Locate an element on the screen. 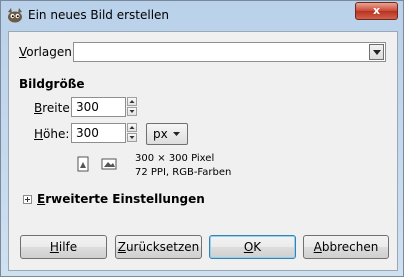 The image size is (404, 277). height-decrement-button is located at coordinates (132, 137).